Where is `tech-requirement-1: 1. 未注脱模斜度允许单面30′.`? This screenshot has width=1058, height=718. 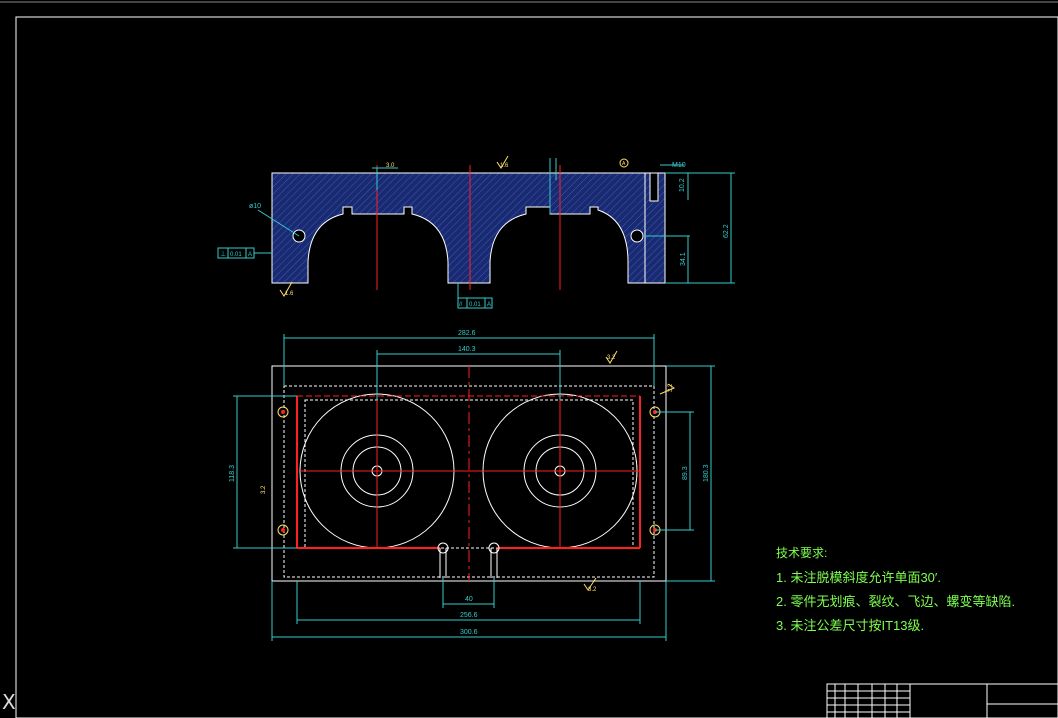
tech-requirement-1: 1. 未注脱模斜度允许单面30′. is located at coordinates (858, 577).